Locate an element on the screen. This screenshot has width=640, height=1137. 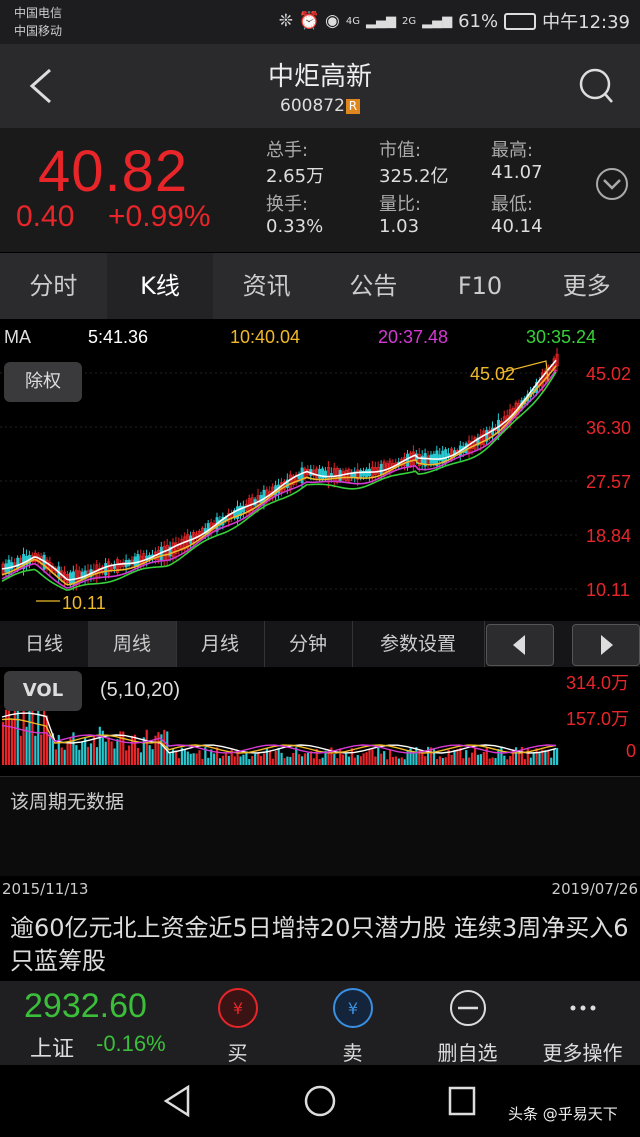
price-change: 0.40 is located at coordinates (45, 216).